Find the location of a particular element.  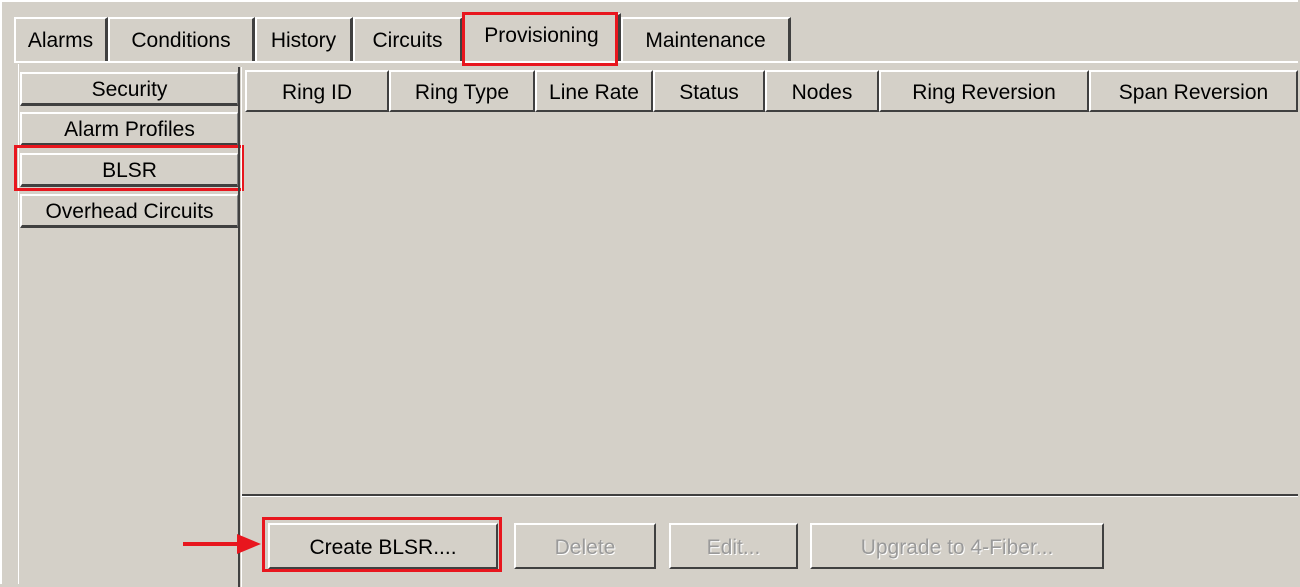

column-label: Ring Type is located at coordinates (462, 92).